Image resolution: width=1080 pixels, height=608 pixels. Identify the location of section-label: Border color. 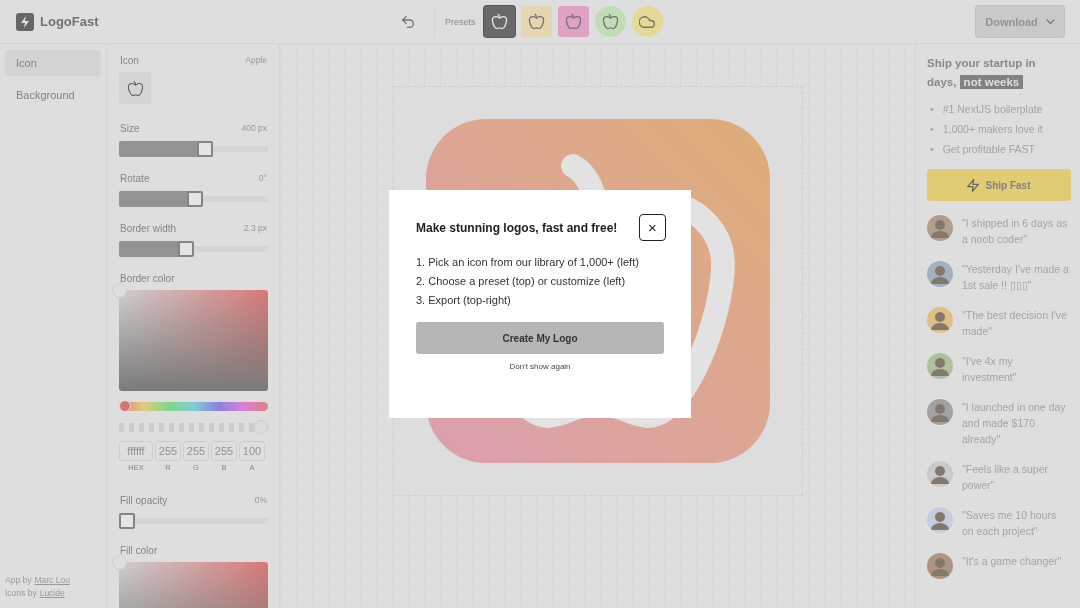
(147, 278).